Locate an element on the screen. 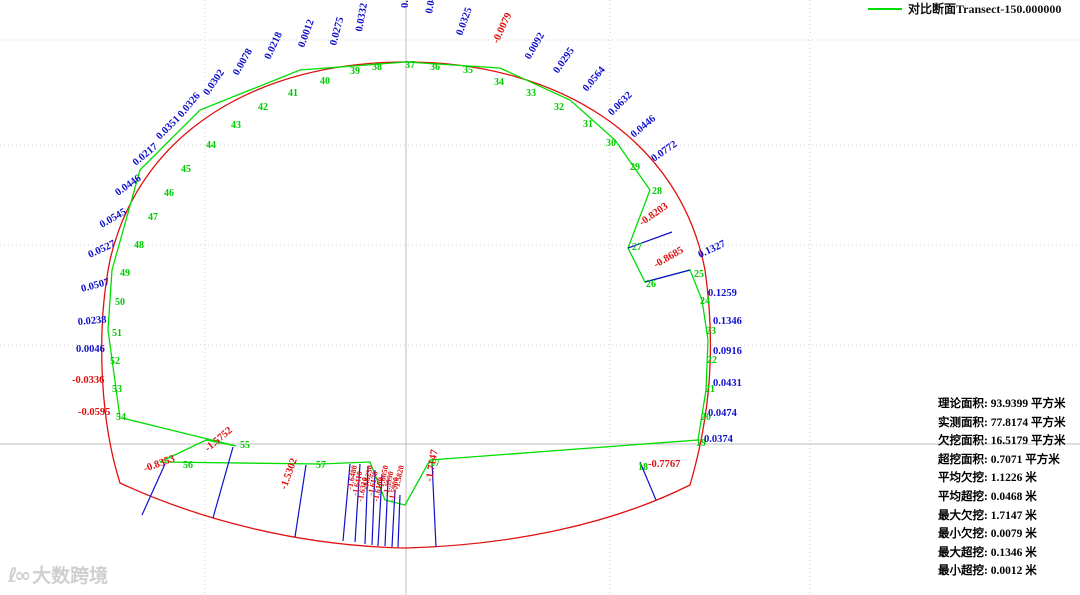 Image resolution: width=1080 pixels, height=595 pixels. point-id-46: 46 is located at coordinates (169, 193).